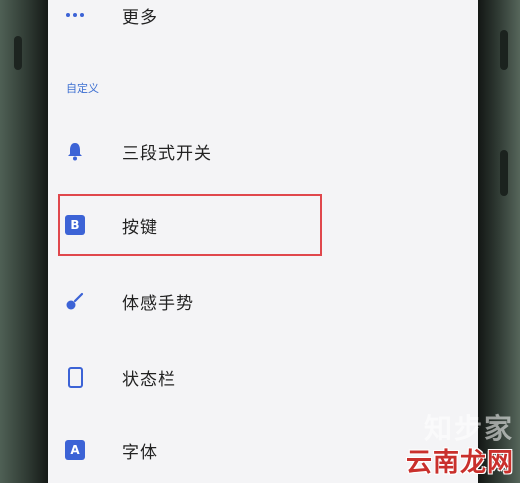 This screenshot has width=520, height=483. Describe the element at coordinates (75, 151) in the screenshot. I see `bell-icon` at that location.